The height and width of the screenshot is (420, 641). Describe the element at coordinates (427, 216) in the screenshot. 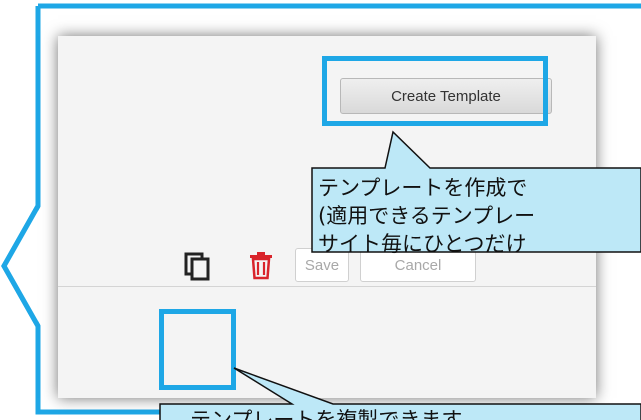

I see `callout-line: (適用できるテンプレー` at that location.